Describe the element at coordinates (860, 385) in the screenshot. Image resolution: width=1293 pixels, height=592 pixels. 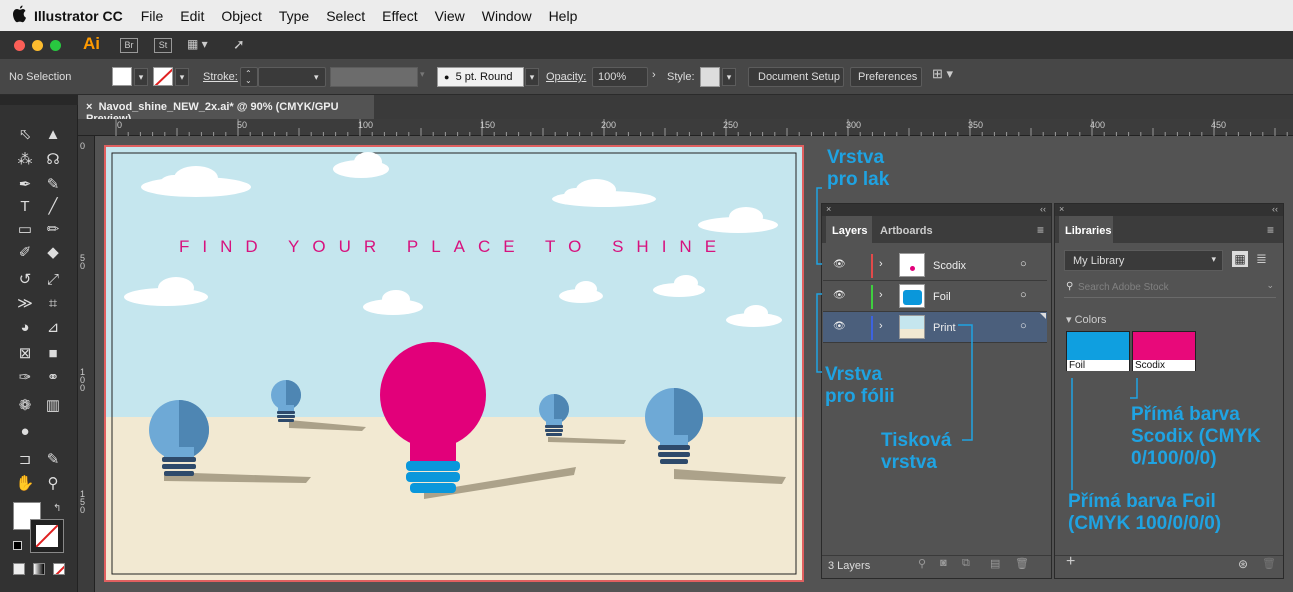
I see `annotation-folii: Vrstva pro fólii` at that location.